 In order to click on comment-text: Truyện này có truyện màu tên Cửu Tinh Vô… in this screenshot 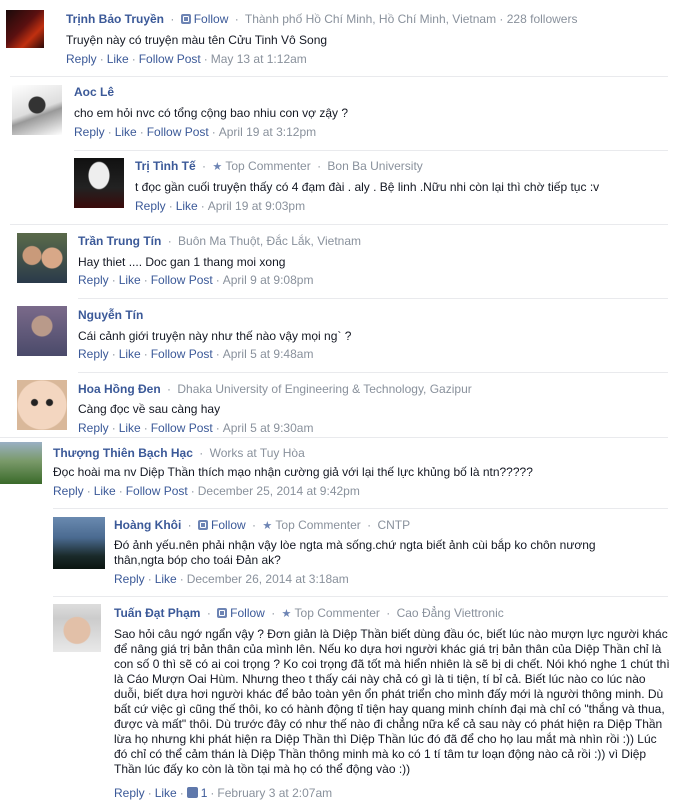, I will do `click(197, 40)`.